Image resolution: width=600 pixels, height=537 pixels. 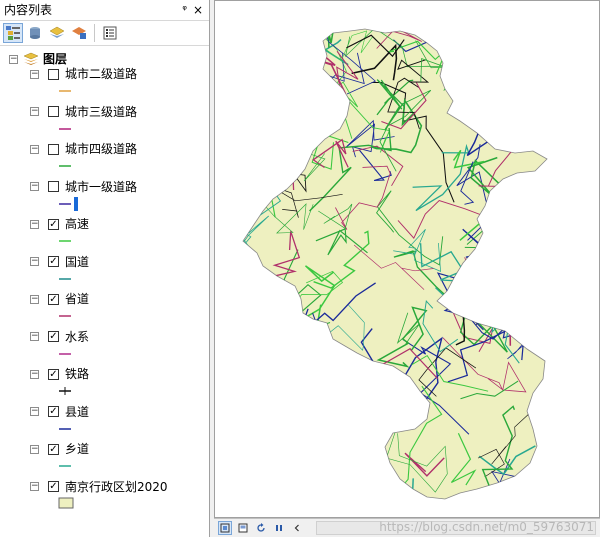 What do you see at coordinates (77, 449) in the screenshot?
I see `layer-name: 乡道` at bounding box center [77, 449].